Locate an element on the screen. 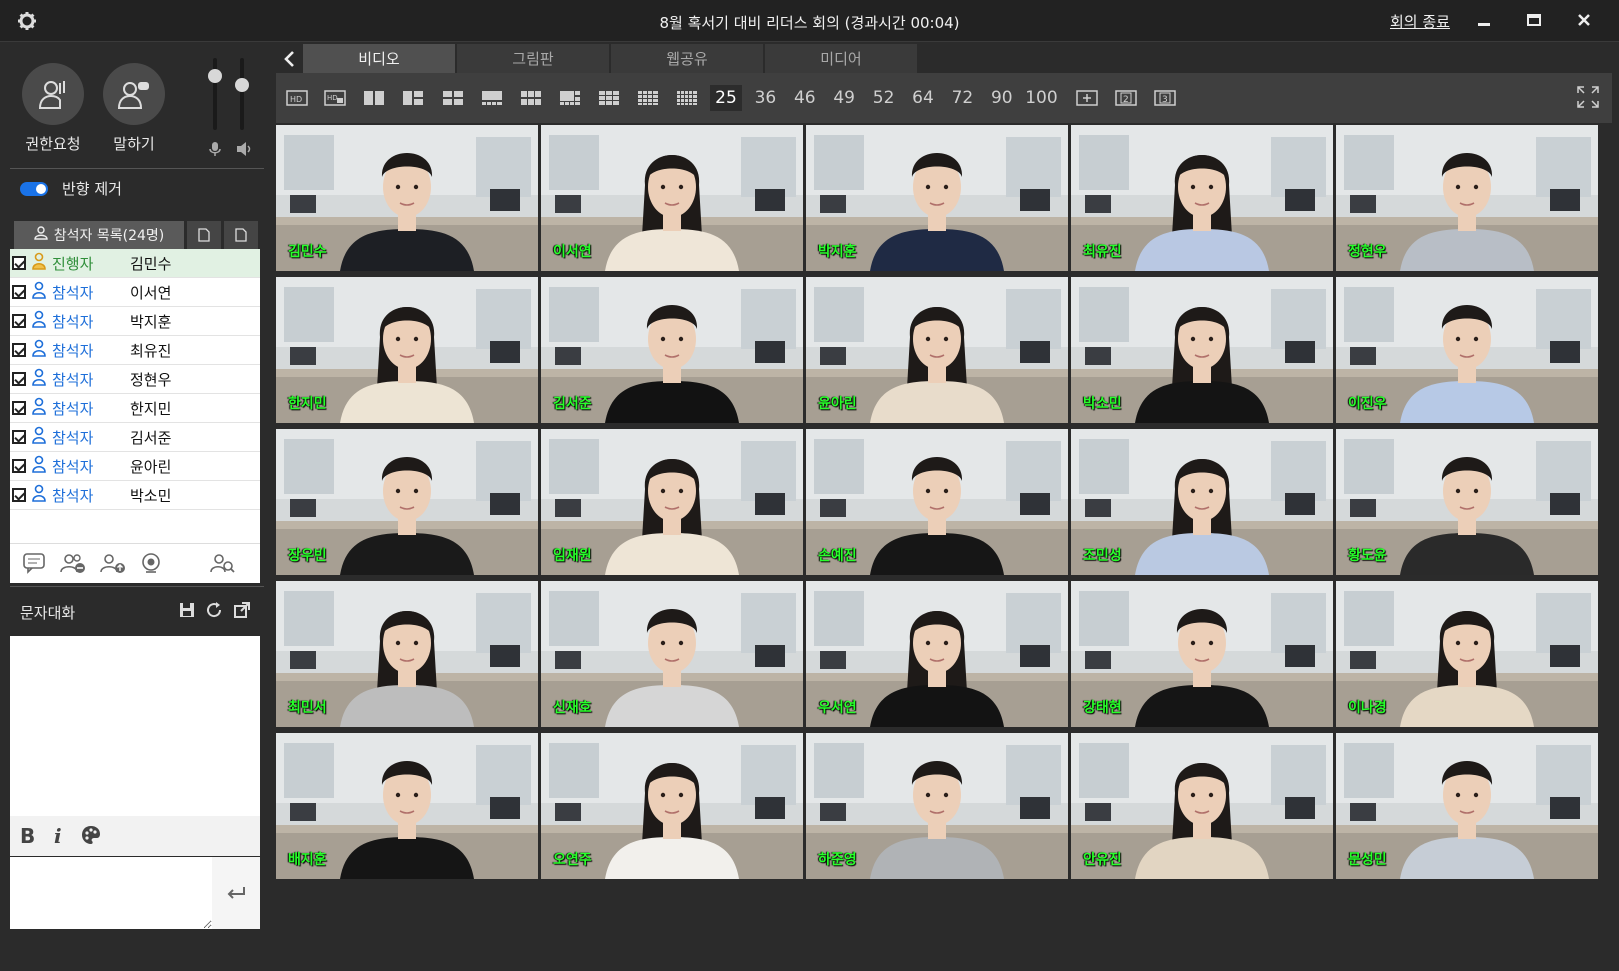 The width and height of the screenshot is (1619, 971). video-tile: 이서연 is located at coordinates (672, 198).